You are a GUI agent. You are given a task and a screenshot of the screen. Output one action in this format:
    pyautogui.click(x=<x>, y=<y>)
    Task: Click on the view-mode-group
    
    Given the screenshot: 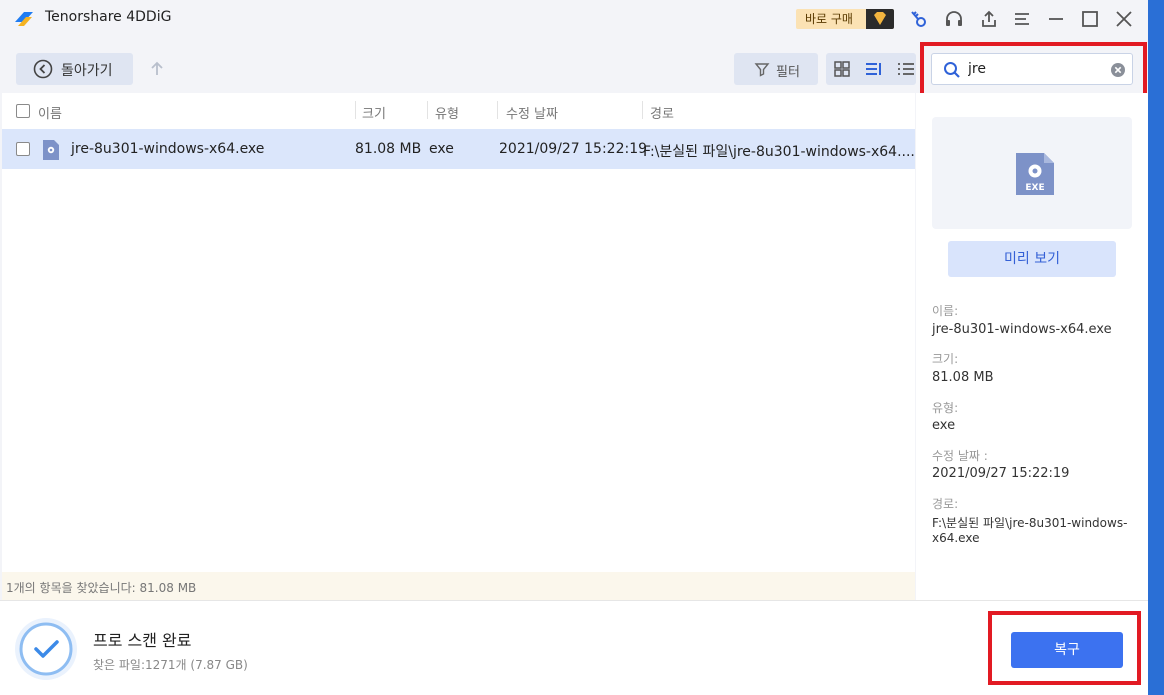 What is the action you would take?
    pyautogui.click(x=871, y=69)
    